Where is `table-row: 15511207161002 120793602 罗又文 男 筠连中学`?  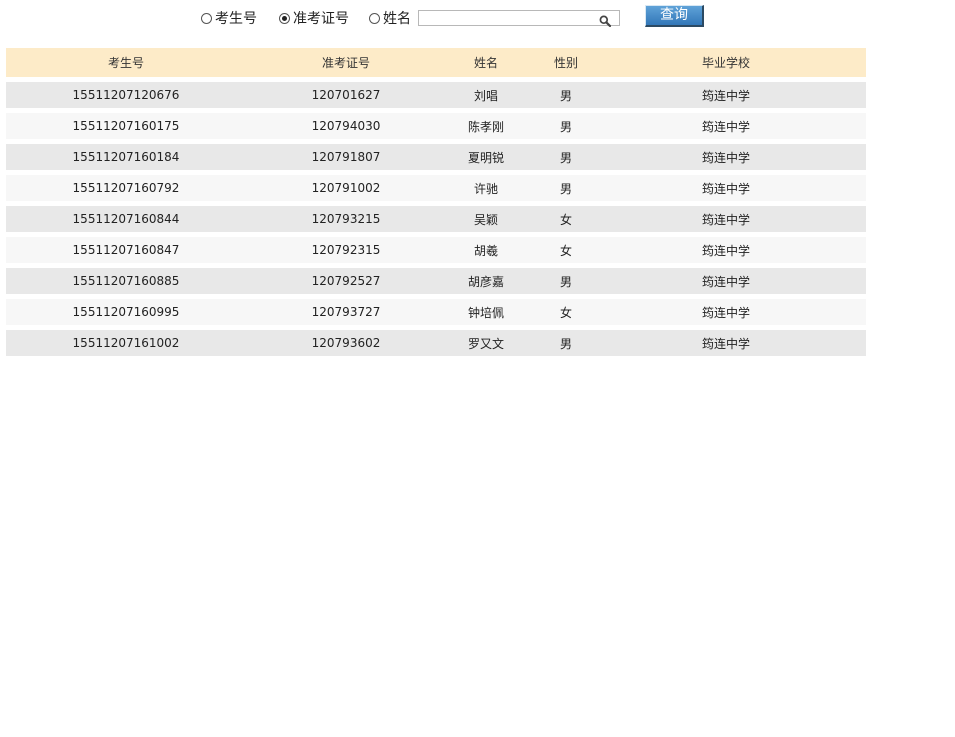 table-row: 15511207161002 120793602 罗又文 男 筠连中学 is located at coordinates (436, 343).